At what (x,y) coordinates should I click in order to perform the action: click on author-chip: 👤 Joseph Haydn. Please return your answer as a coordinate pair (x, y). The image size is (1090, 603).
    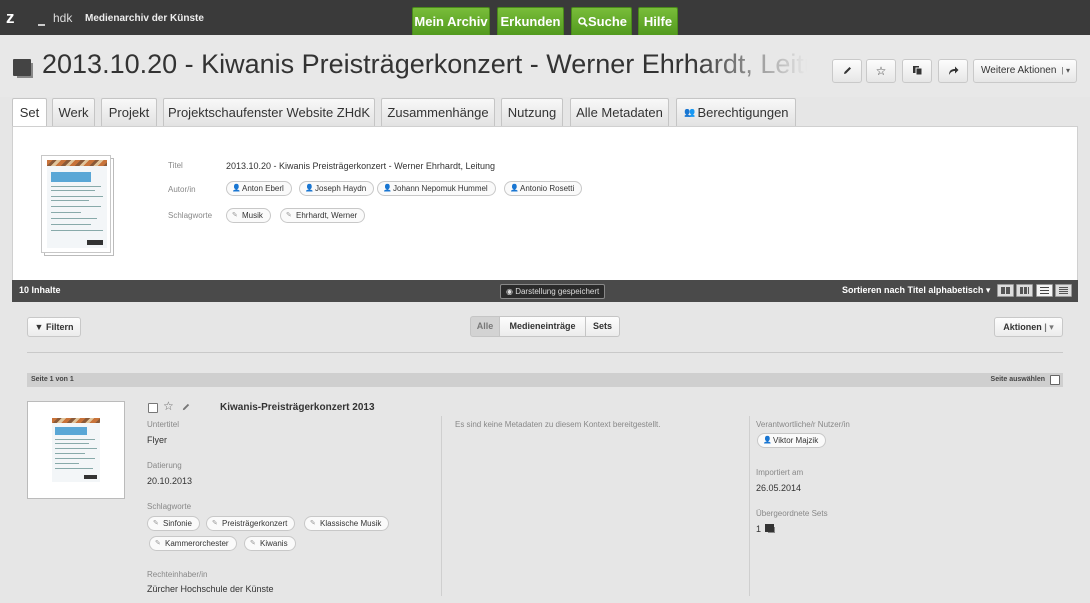
    Looking at the image, I should click on (337, 188).